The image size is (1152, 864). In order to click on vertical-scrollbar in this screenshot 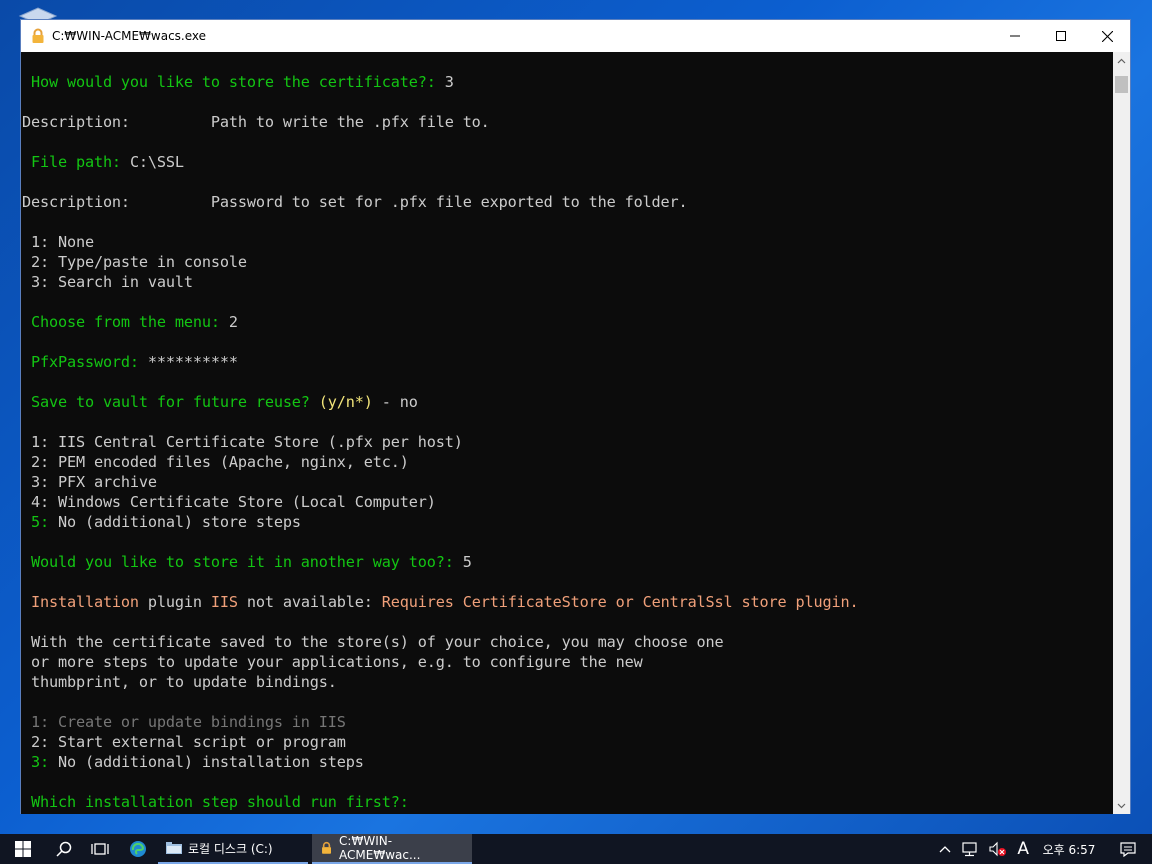, I will do `click(1121, 433)`.